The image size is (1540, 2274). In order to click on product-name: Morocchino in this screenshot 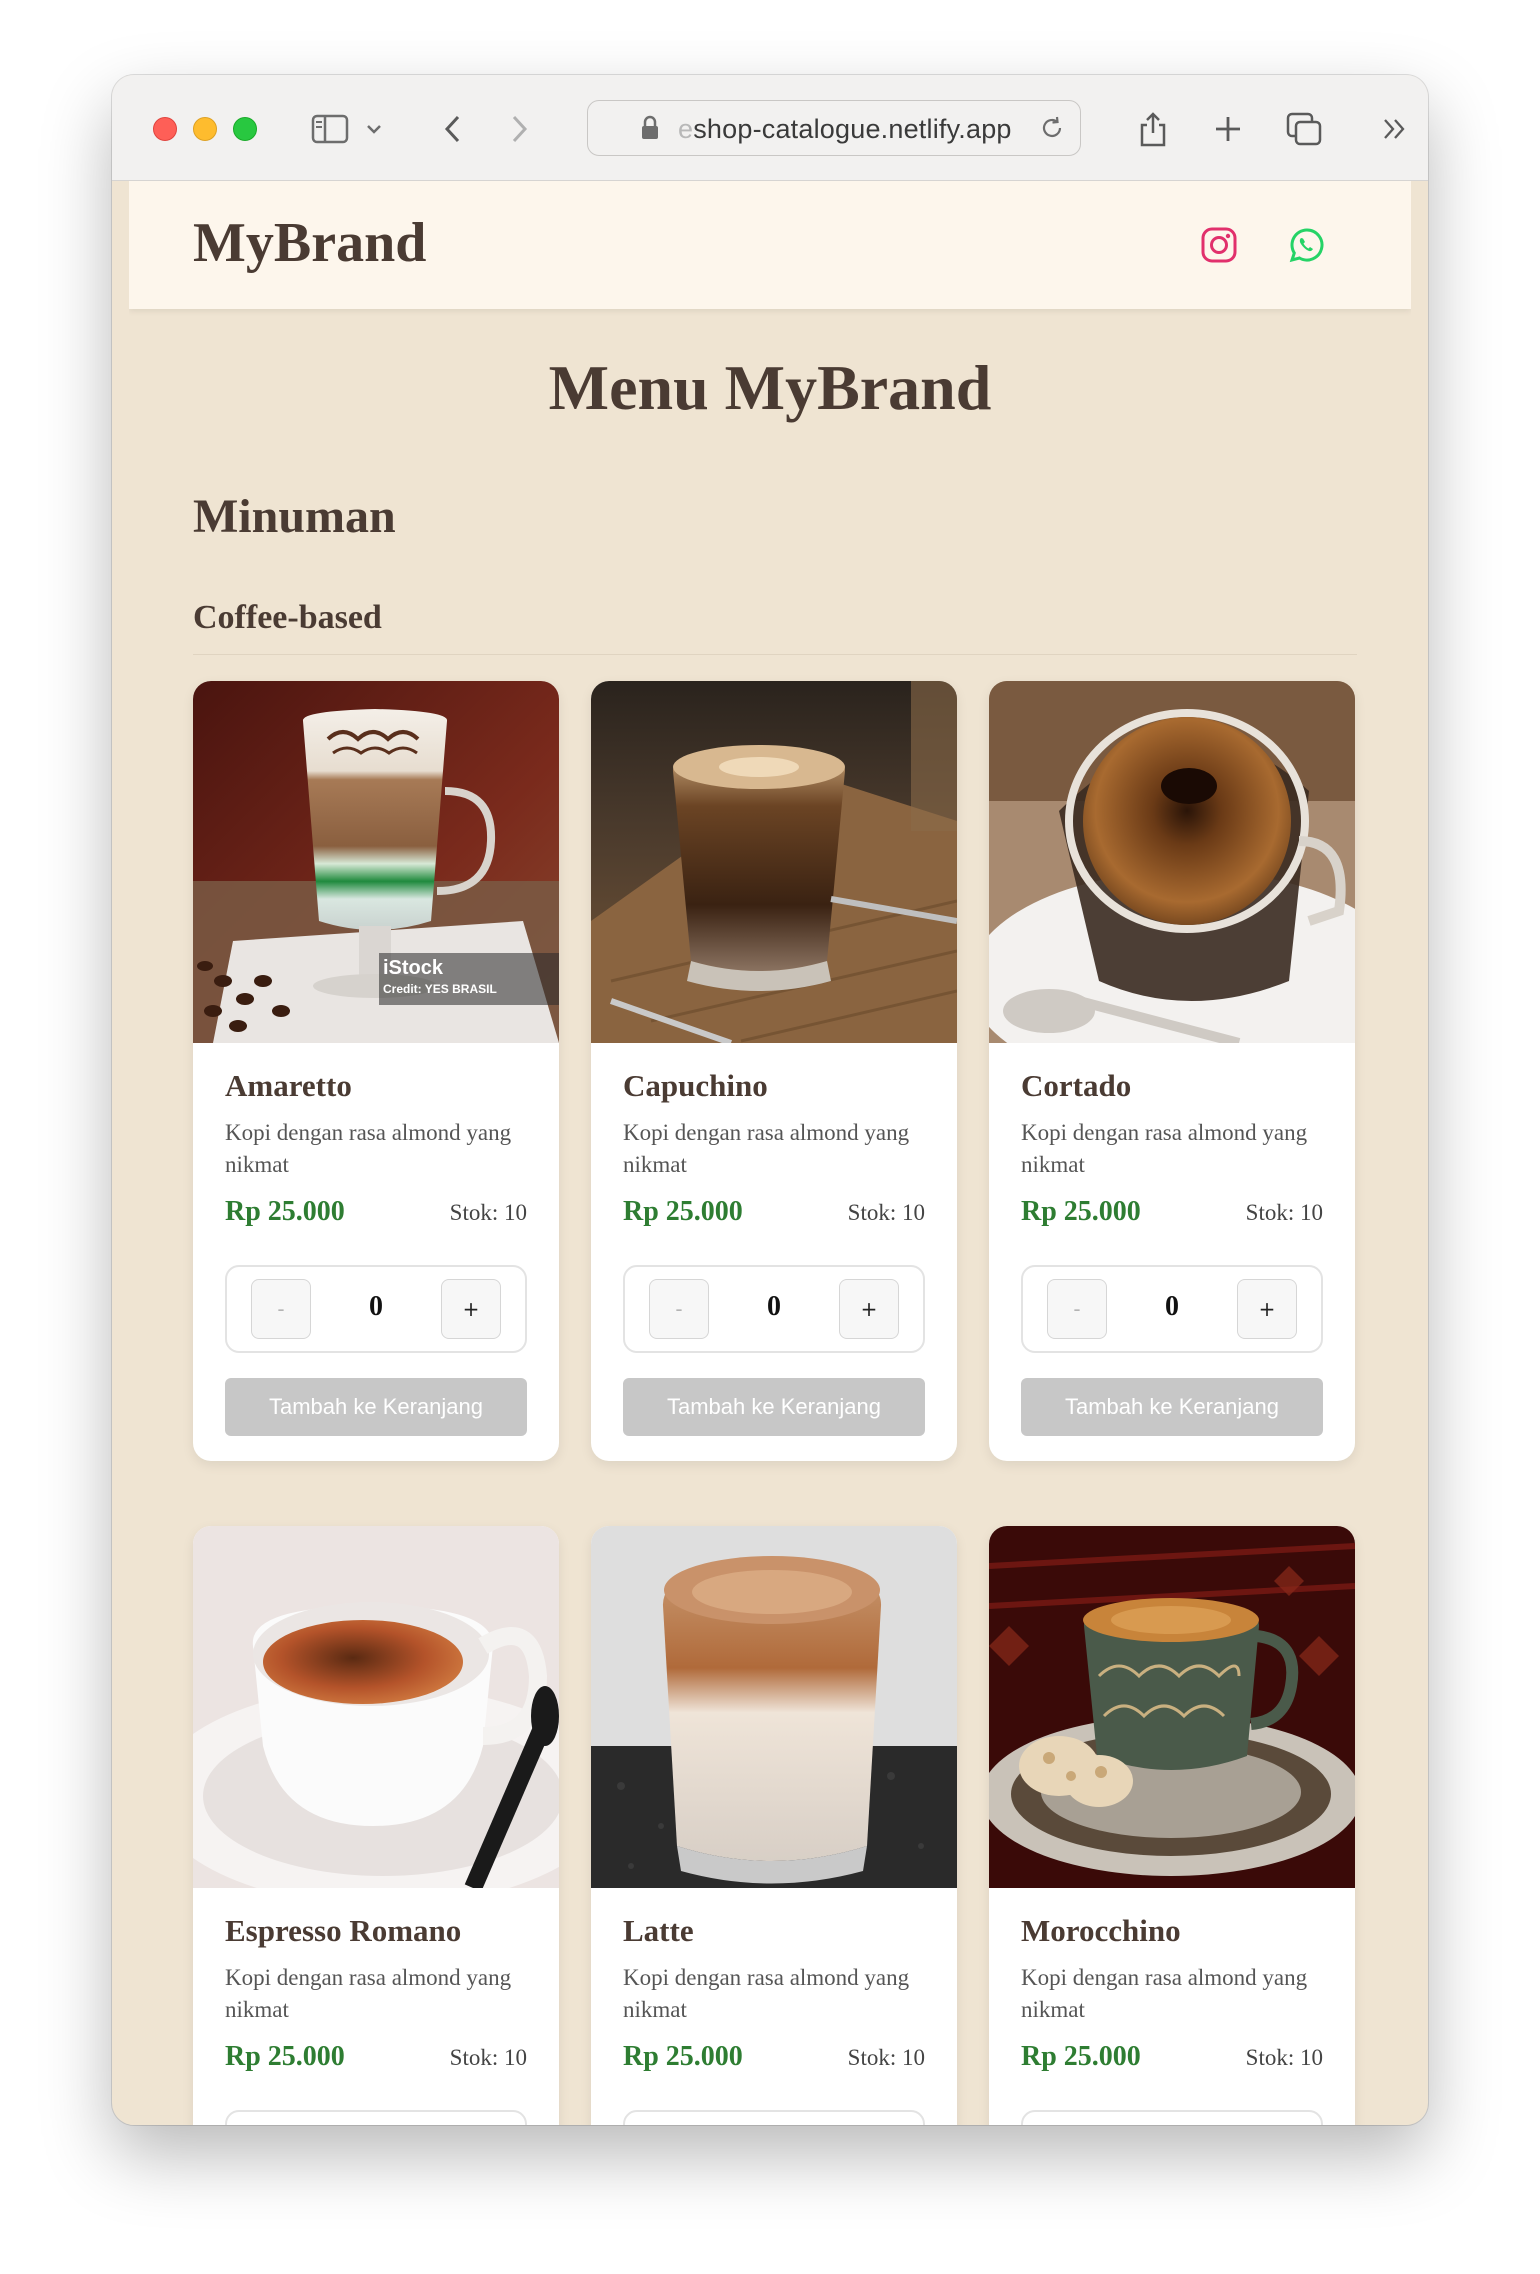, I will do `click(1101, 1930)`.